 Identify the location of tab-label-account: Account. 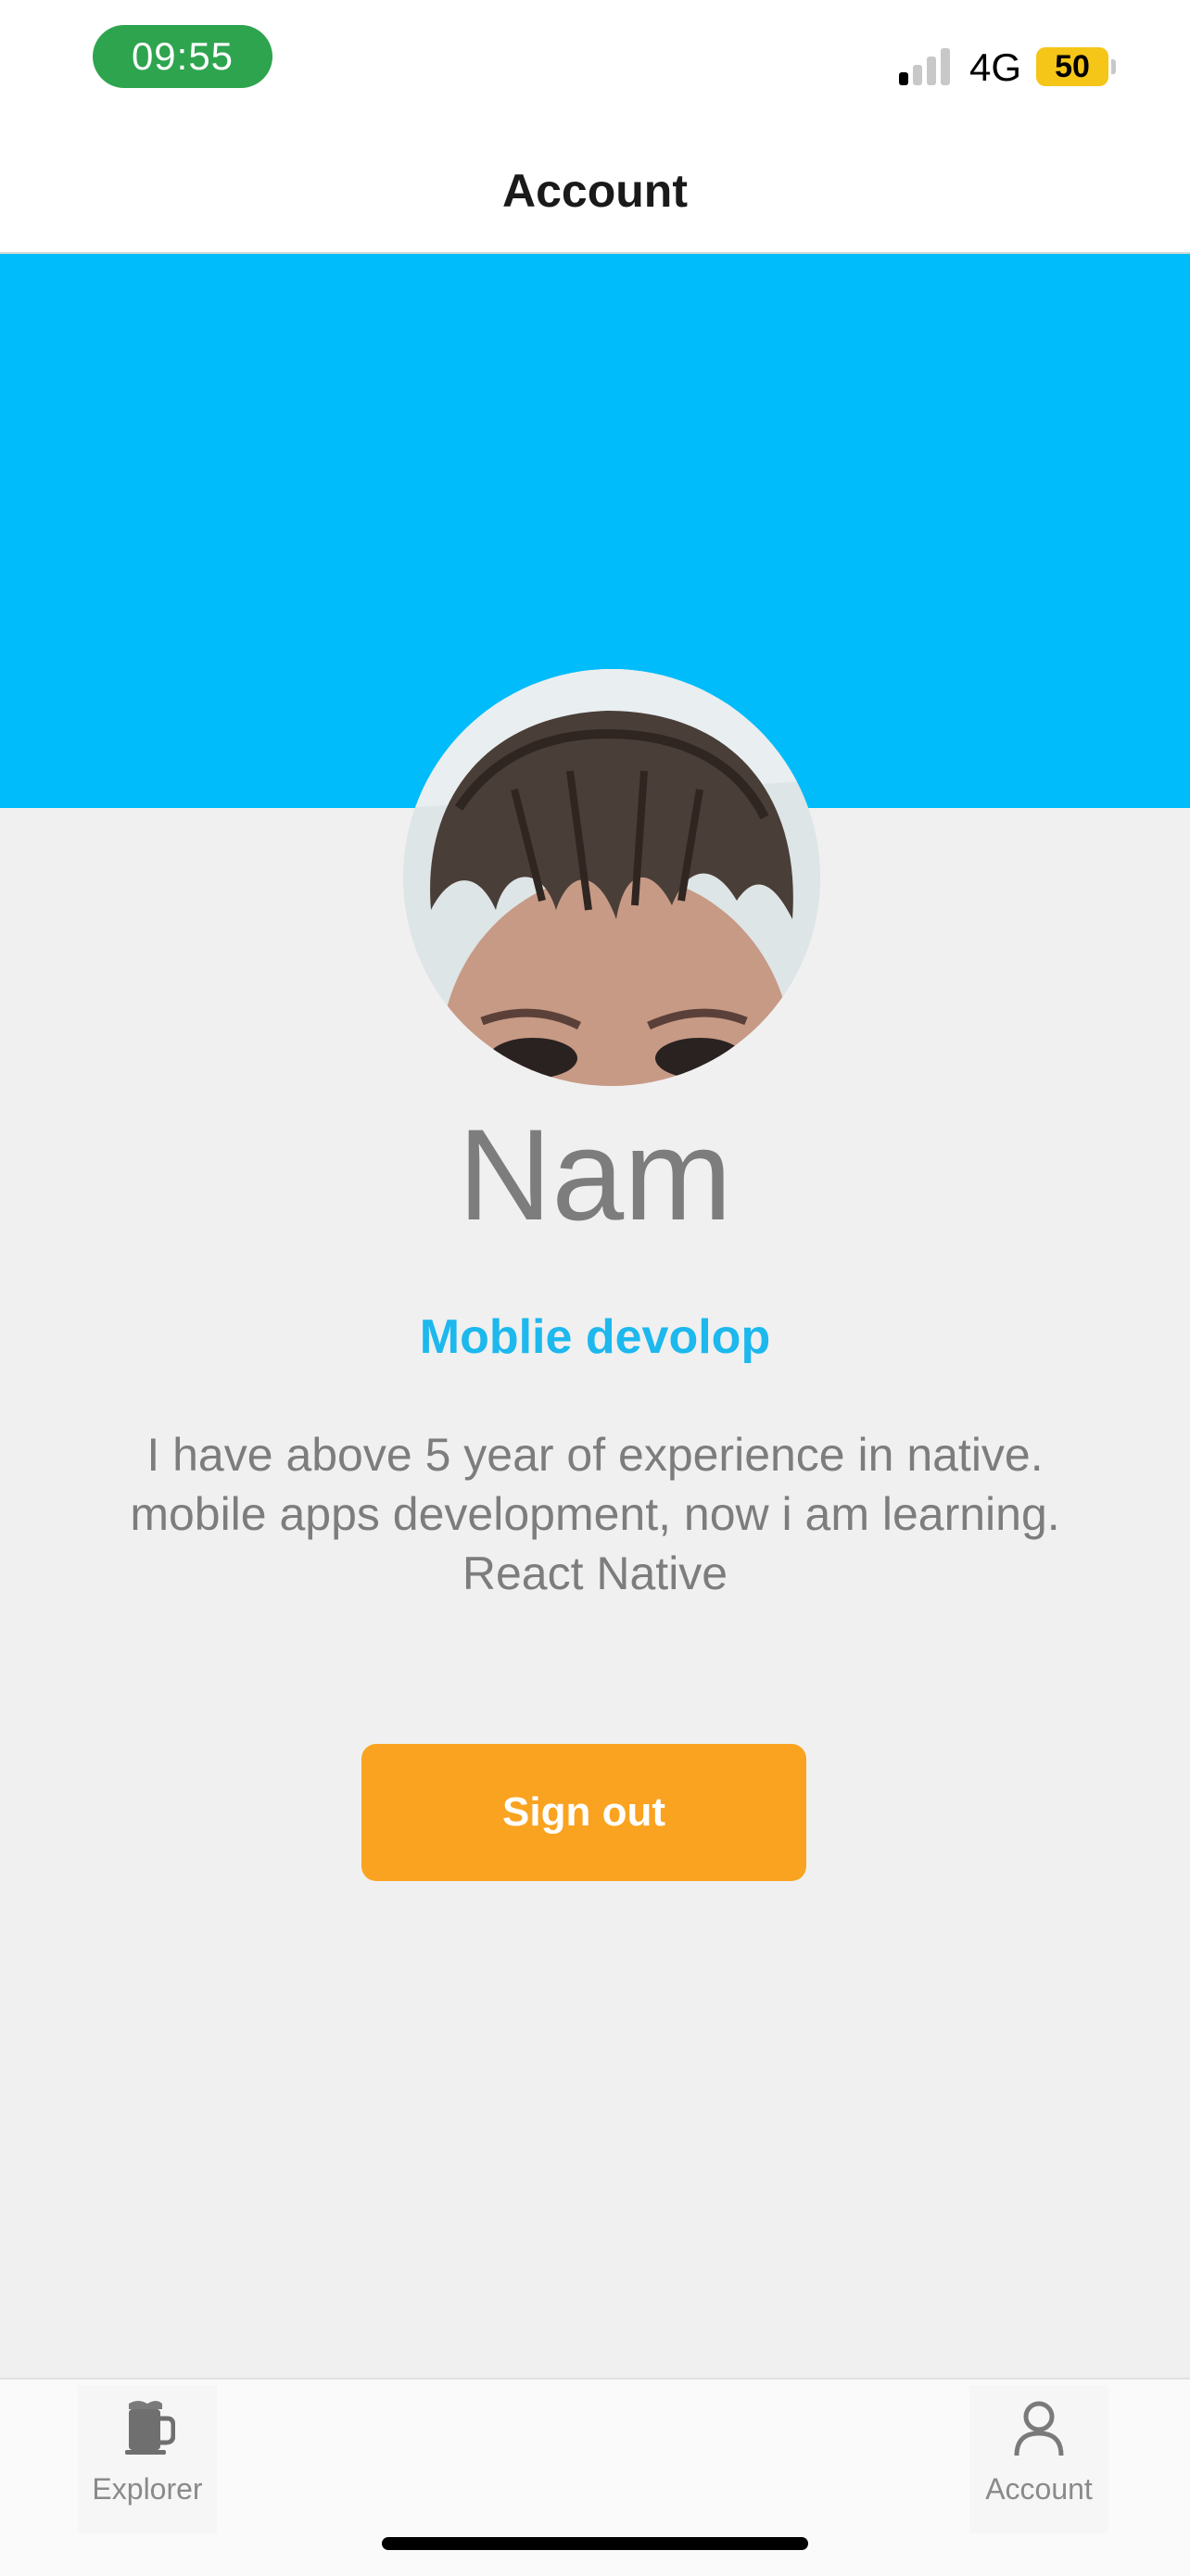
(1039, 2489).